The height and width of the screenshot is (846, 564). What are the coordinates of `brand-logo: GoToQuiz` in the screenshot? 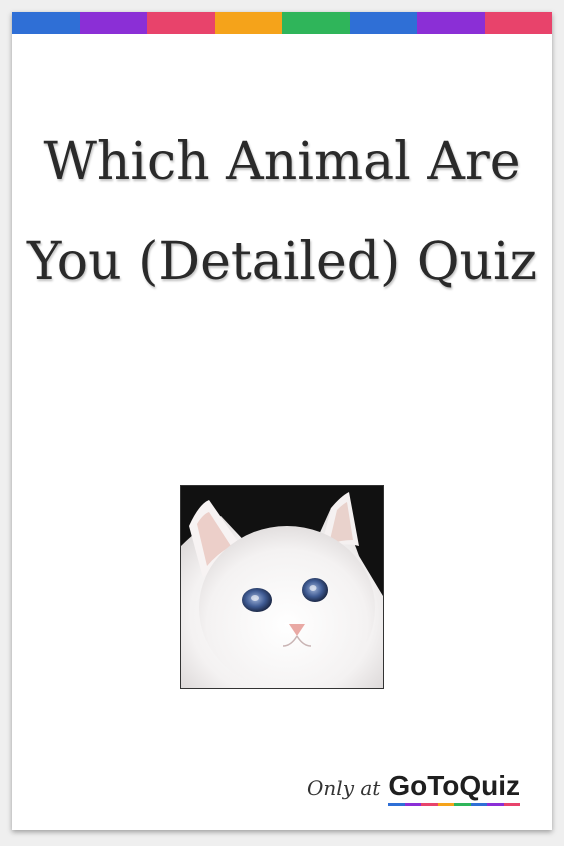 It's located at (454, 788).